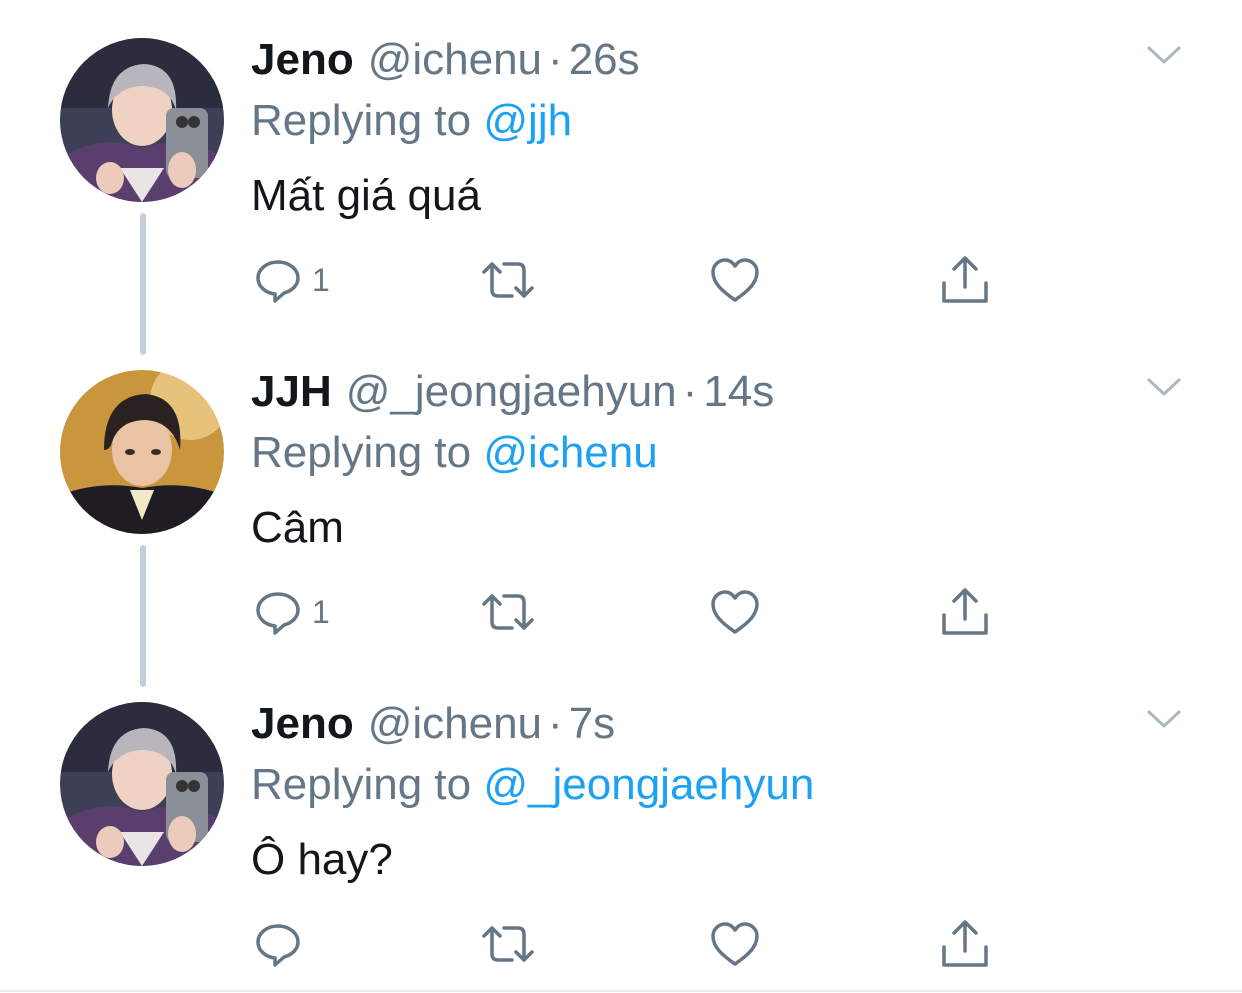  I want to click on replying-to: Replying to @jjh, so click(411, 121).